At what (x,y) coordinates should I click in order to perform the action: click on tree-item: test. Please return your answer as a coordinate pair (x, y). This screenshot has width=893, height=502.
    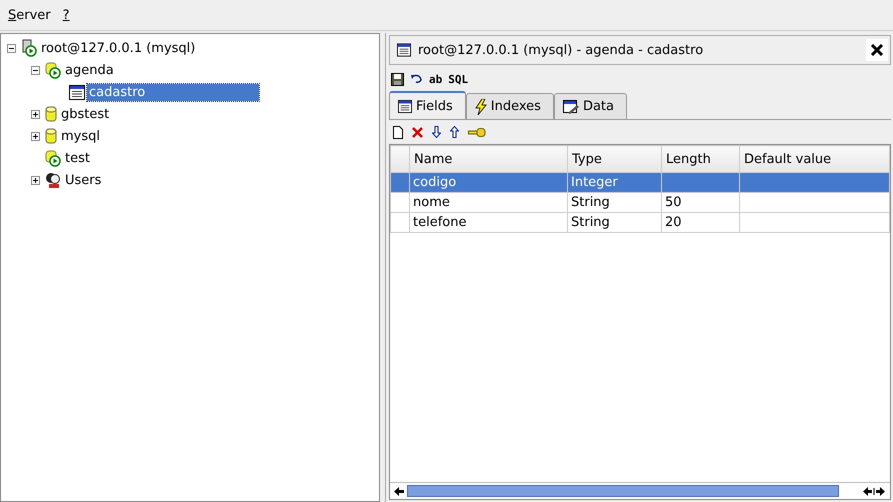
    Looking at the image, I should click on (77, 158).